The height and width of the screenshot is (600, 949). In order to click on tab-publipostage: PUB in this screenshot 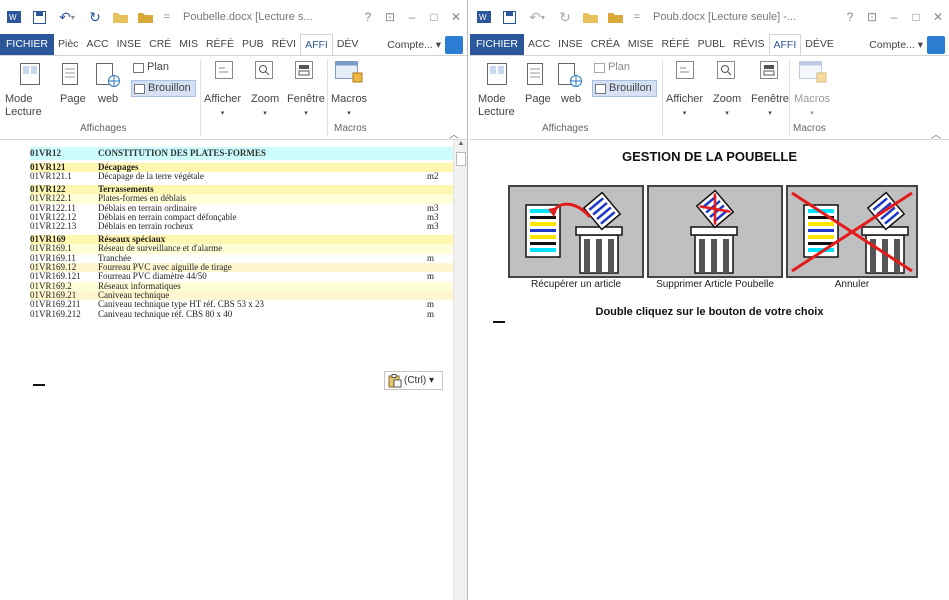, I will do `click(253, 44)`.